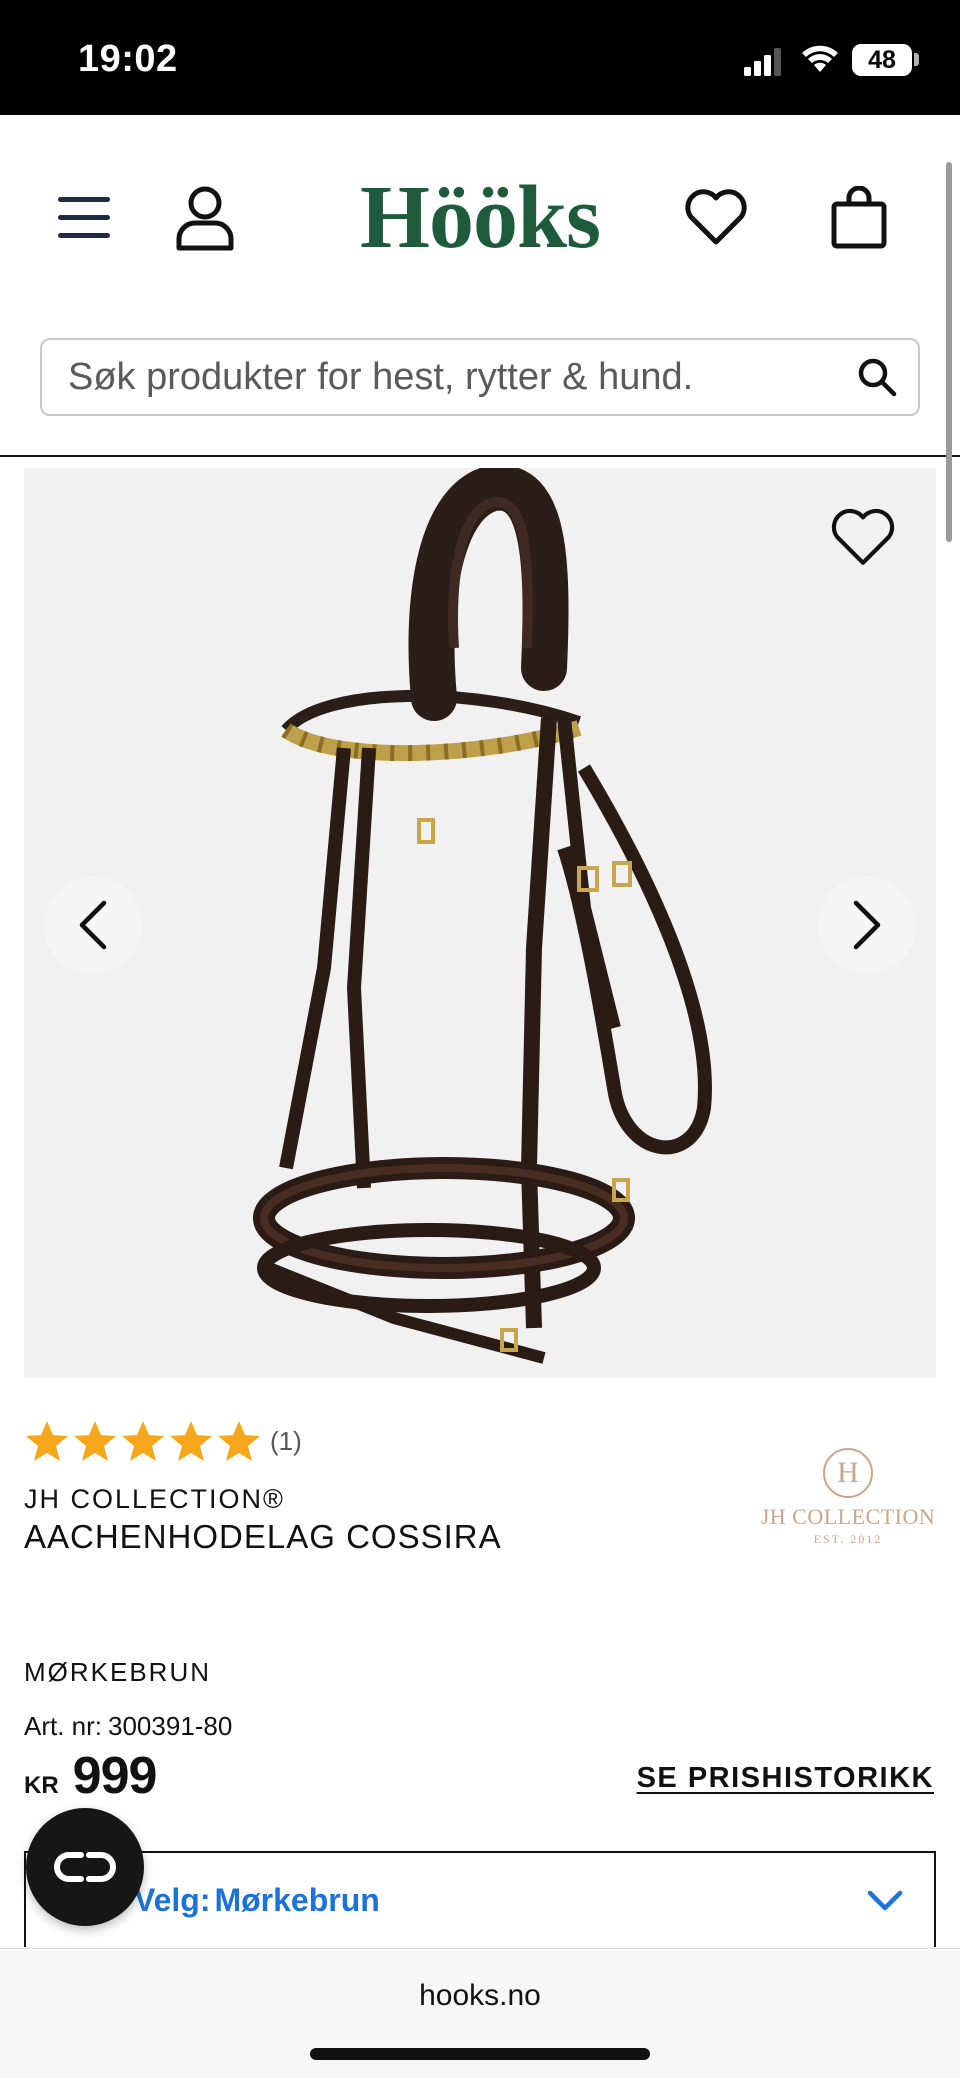 This screenshot has width=960, height=2078. I want to click on search-bar, so click(480, 377).